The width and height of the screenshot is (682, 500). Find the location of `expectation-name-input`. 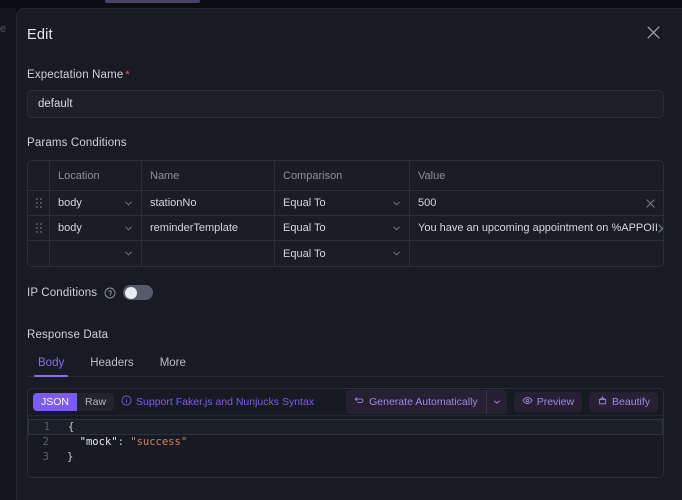

expectation-name-input is located at coordinates (345, 104).